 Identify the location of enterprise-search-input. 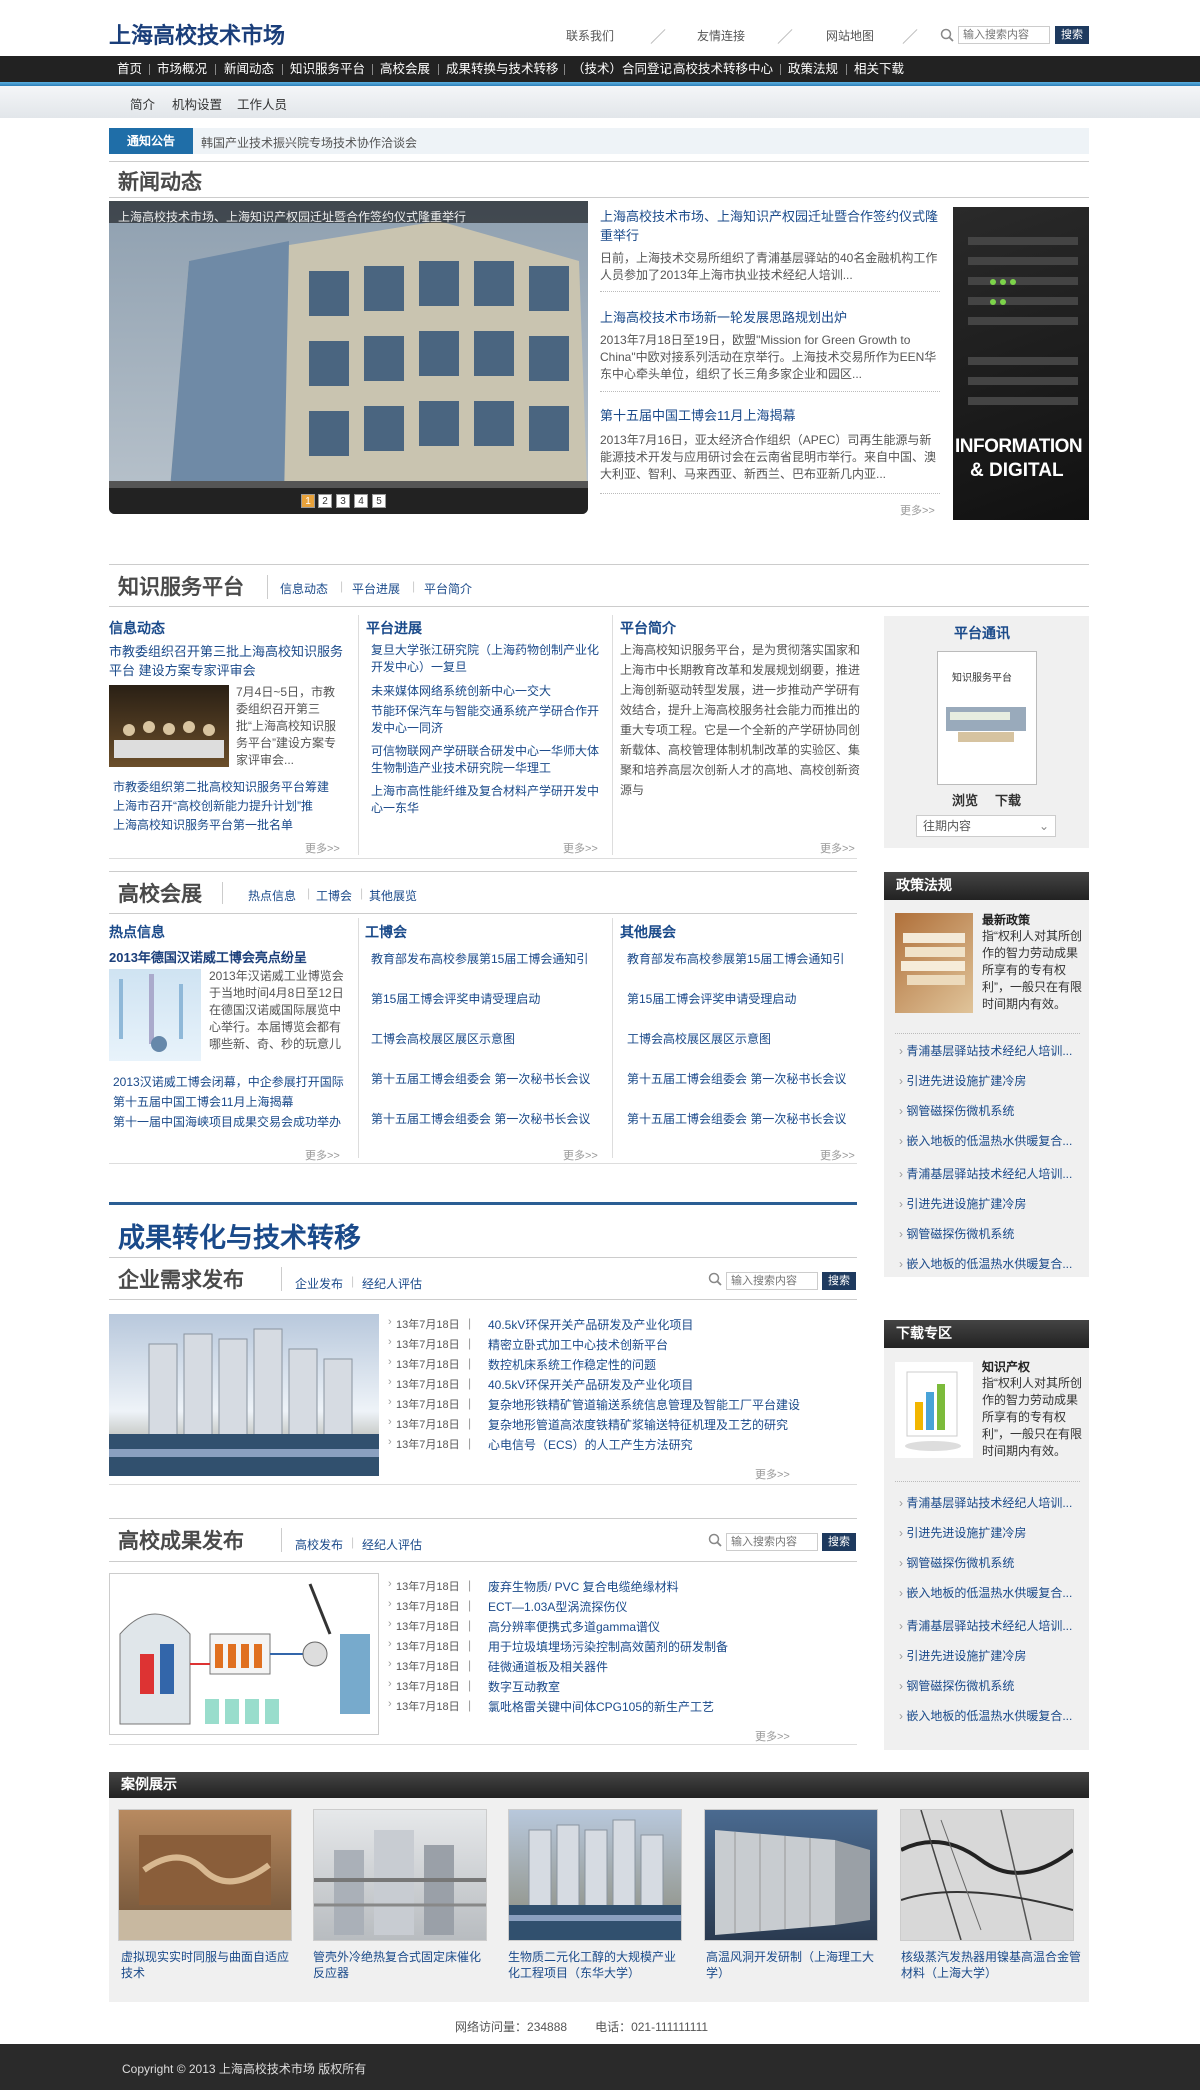
(772, 1281).